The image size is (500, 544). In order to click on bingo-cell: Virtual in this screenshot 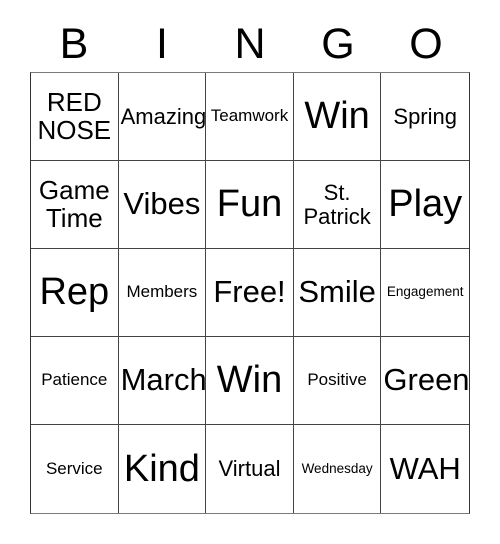, I will do `click(250, 469)`.